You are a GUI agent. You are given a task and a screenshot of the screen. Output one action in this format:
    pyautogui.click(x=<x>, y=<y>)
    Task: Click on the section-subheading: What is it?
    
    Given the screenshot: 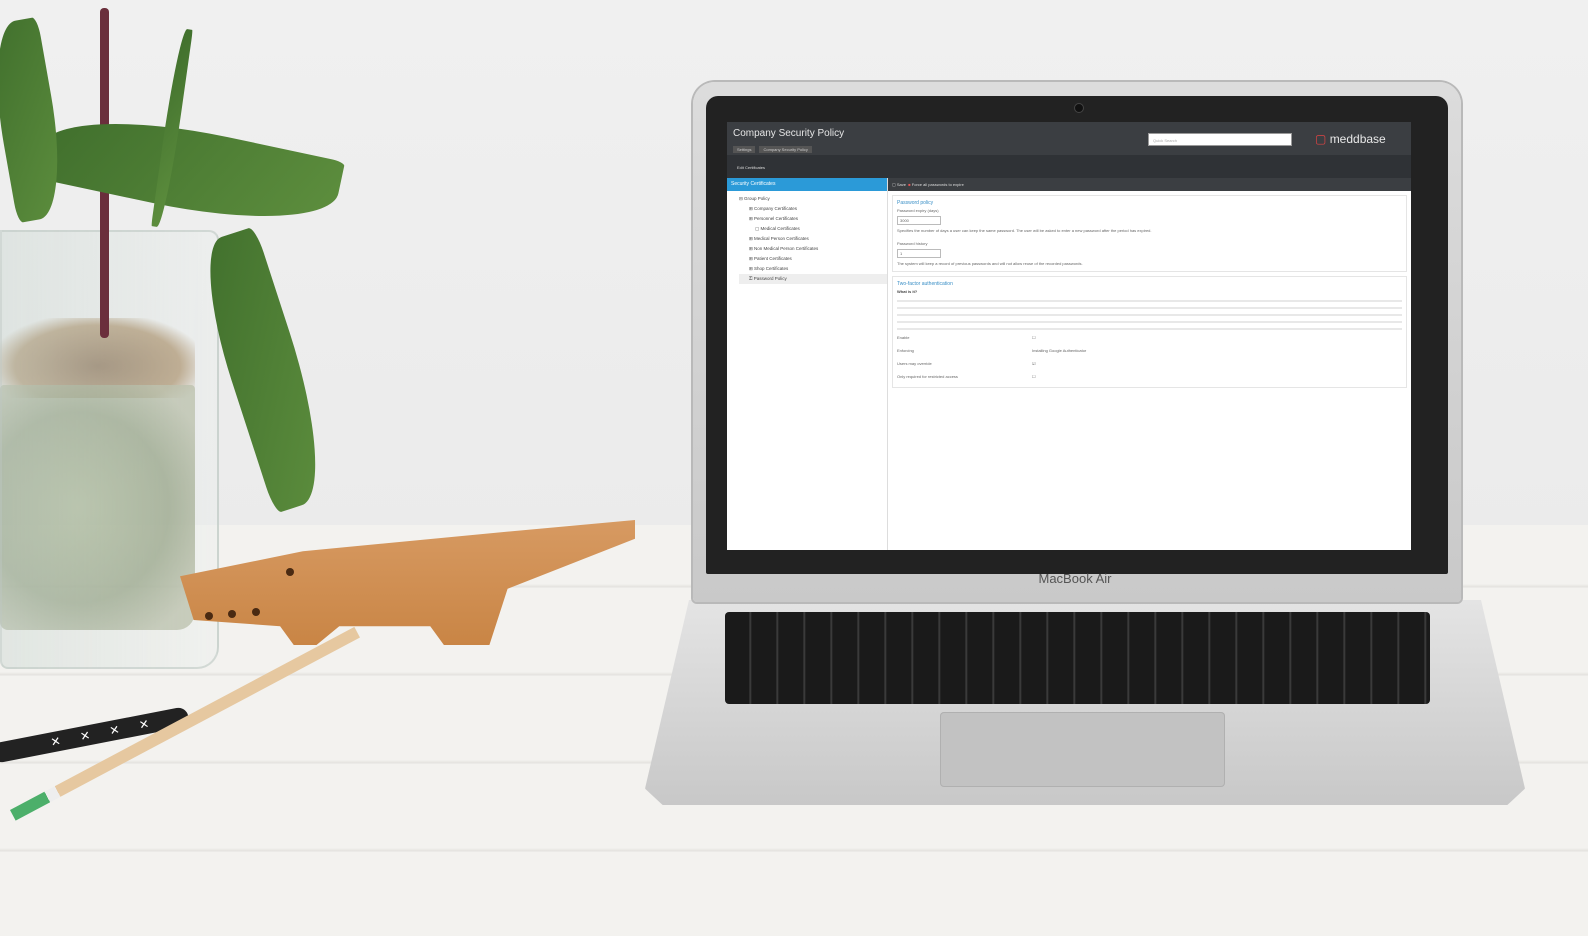 What is the action you would take?
    pyautogui.click(x=907, y=291)
    